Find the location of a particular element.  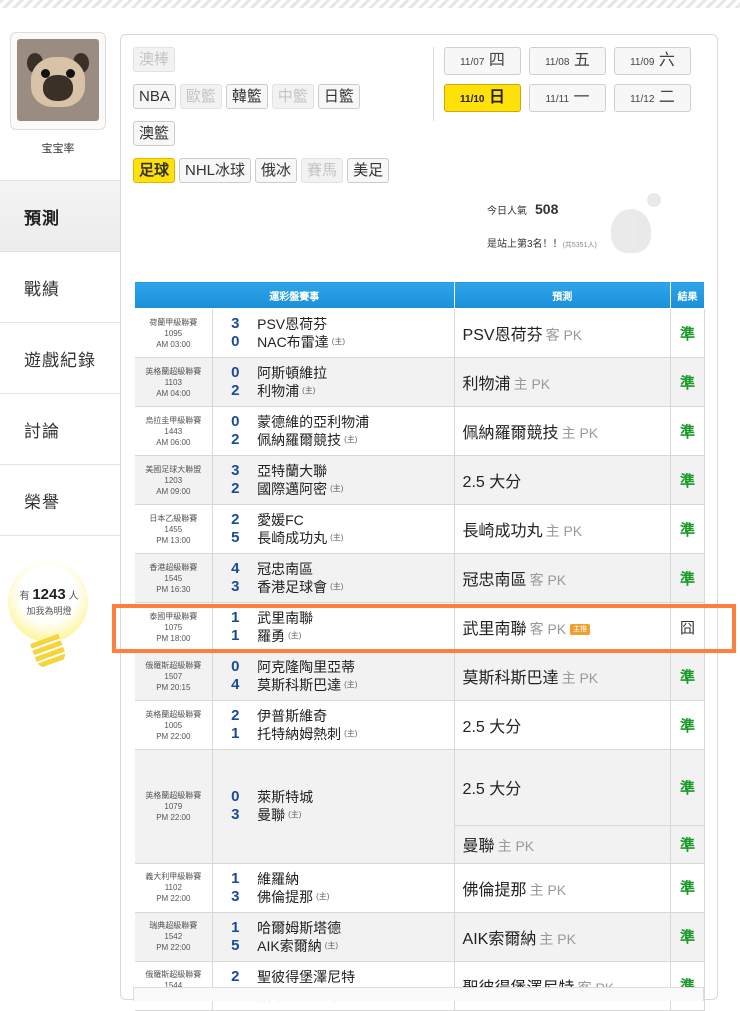

category-tab: 俄冰 is located at coordinates (276, 170).